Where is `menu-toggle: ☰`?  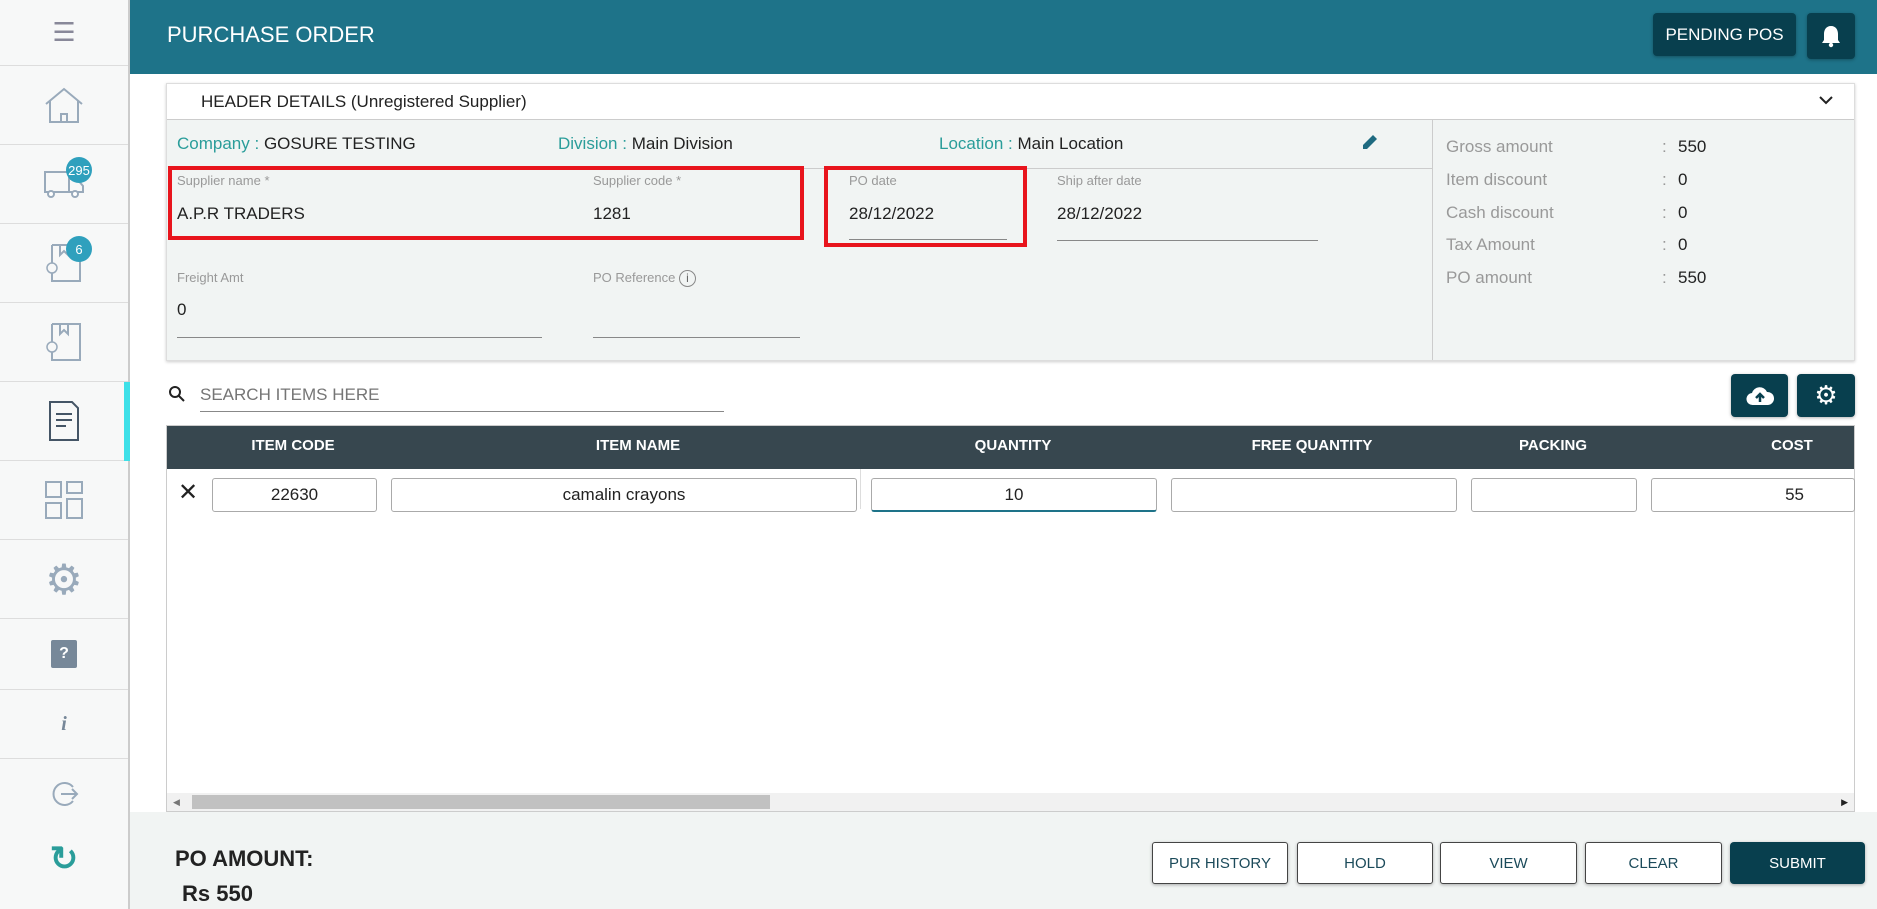
menu-toggle: ☰ is located at coordinates (64, 33).